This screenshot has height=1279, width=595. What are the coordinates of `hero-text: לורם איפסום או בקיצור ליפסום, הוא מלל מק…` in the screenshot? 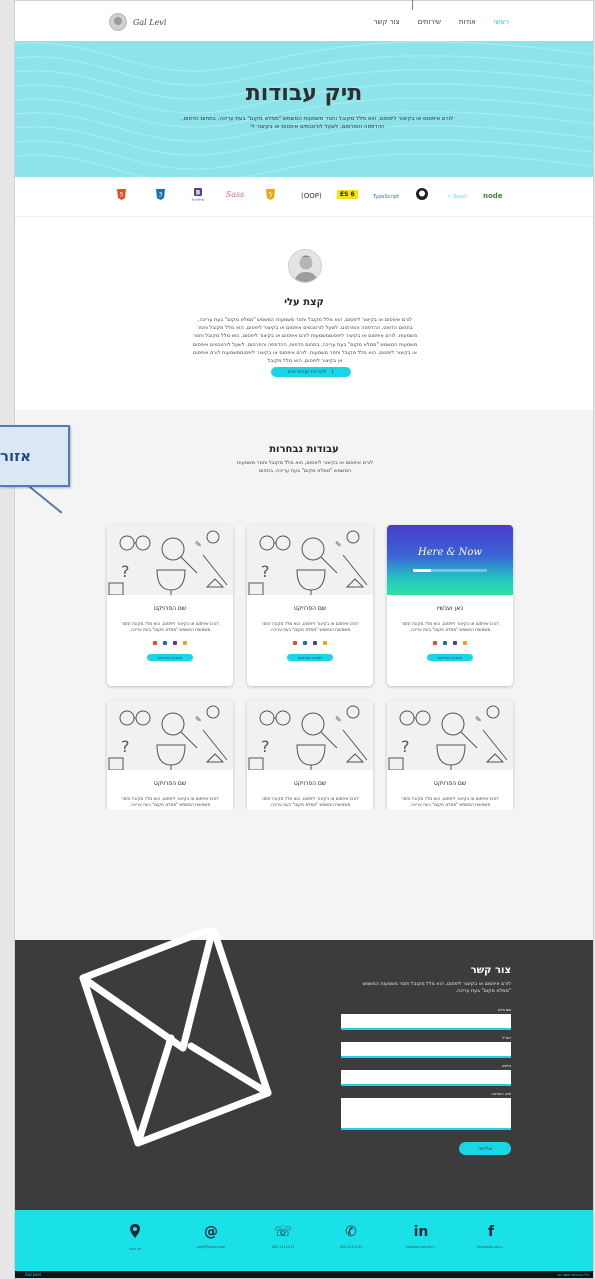 It's located at (317, 123).